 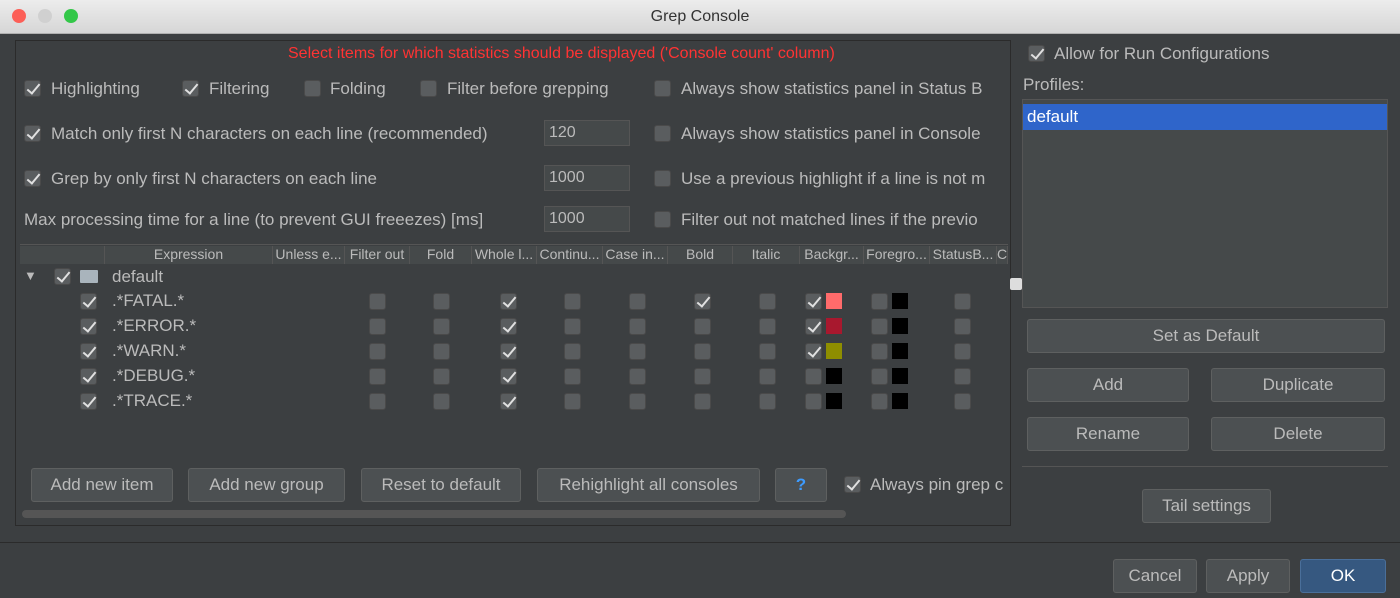 What do you see at coordinates (700, 255) in the screenshot?
I see `column-header: Bold` at bounding box center [700, 255].